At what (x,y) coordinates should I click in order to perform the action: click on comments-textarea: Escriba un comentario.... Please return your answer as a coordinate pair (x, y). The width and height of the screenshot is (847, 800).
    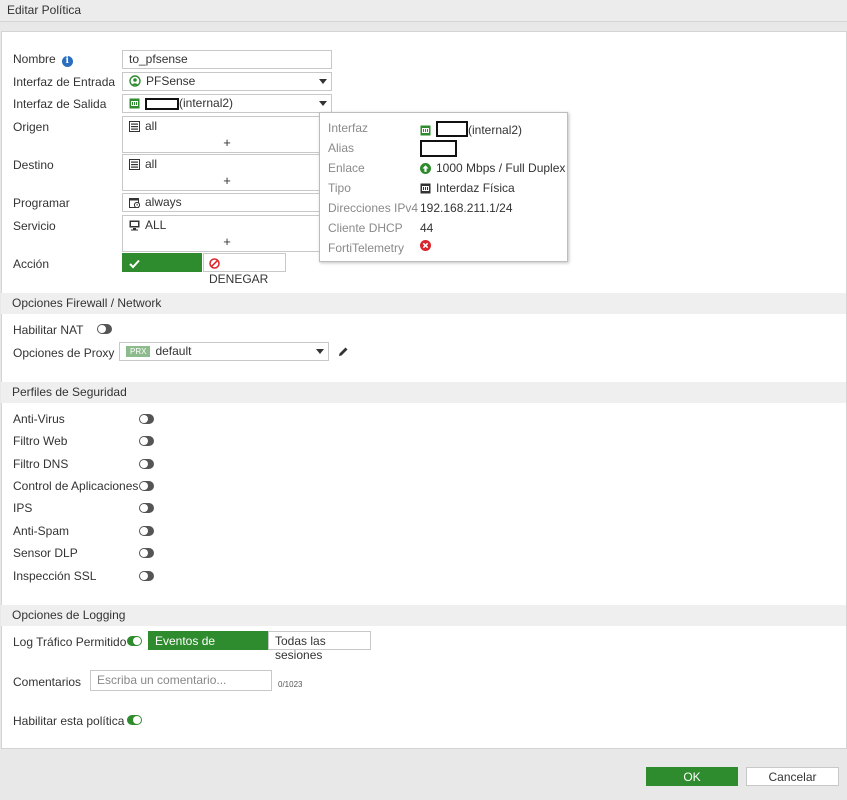
    Looking at the image, I should click on (181, 680).